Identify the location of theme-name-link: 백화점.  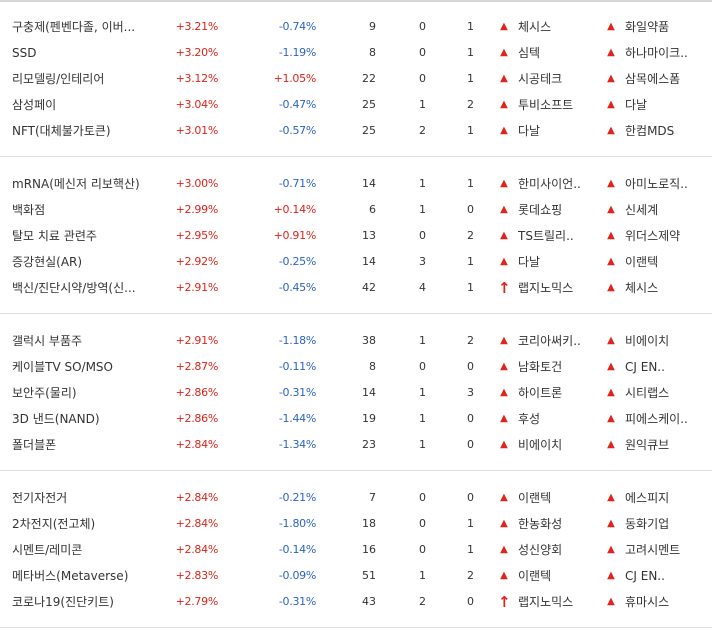
(89, 210).